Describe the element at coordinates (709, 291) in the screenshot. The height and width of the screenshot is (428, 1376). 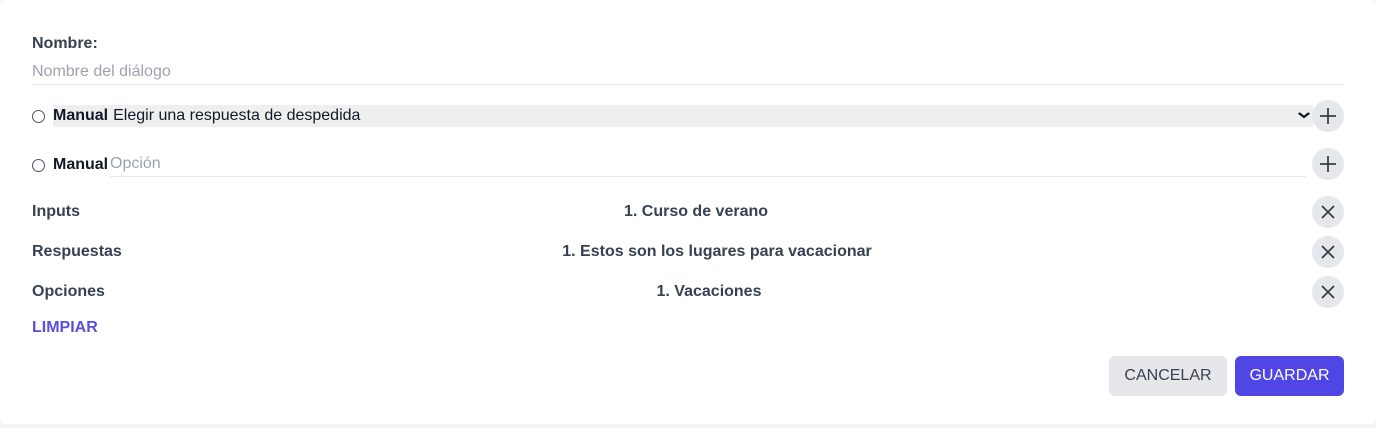
I see `options-value: 1. Vacaciones` at that location.